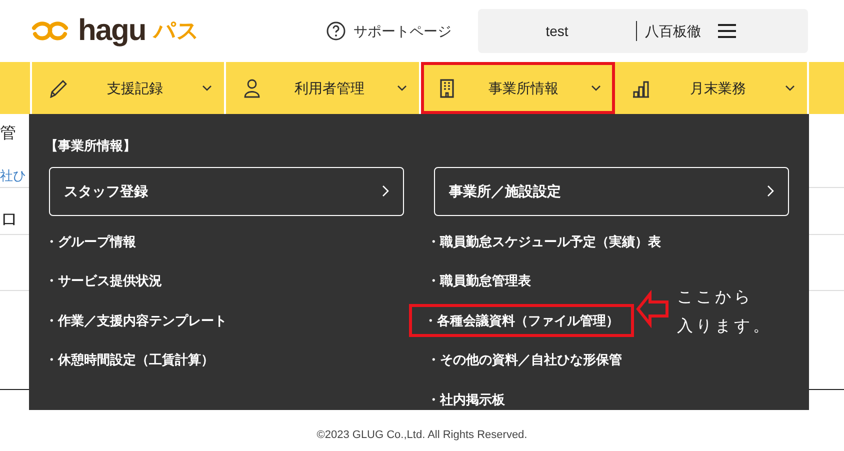  I want to click on breadcrumb-link: 社ひ, so click(13, 176).